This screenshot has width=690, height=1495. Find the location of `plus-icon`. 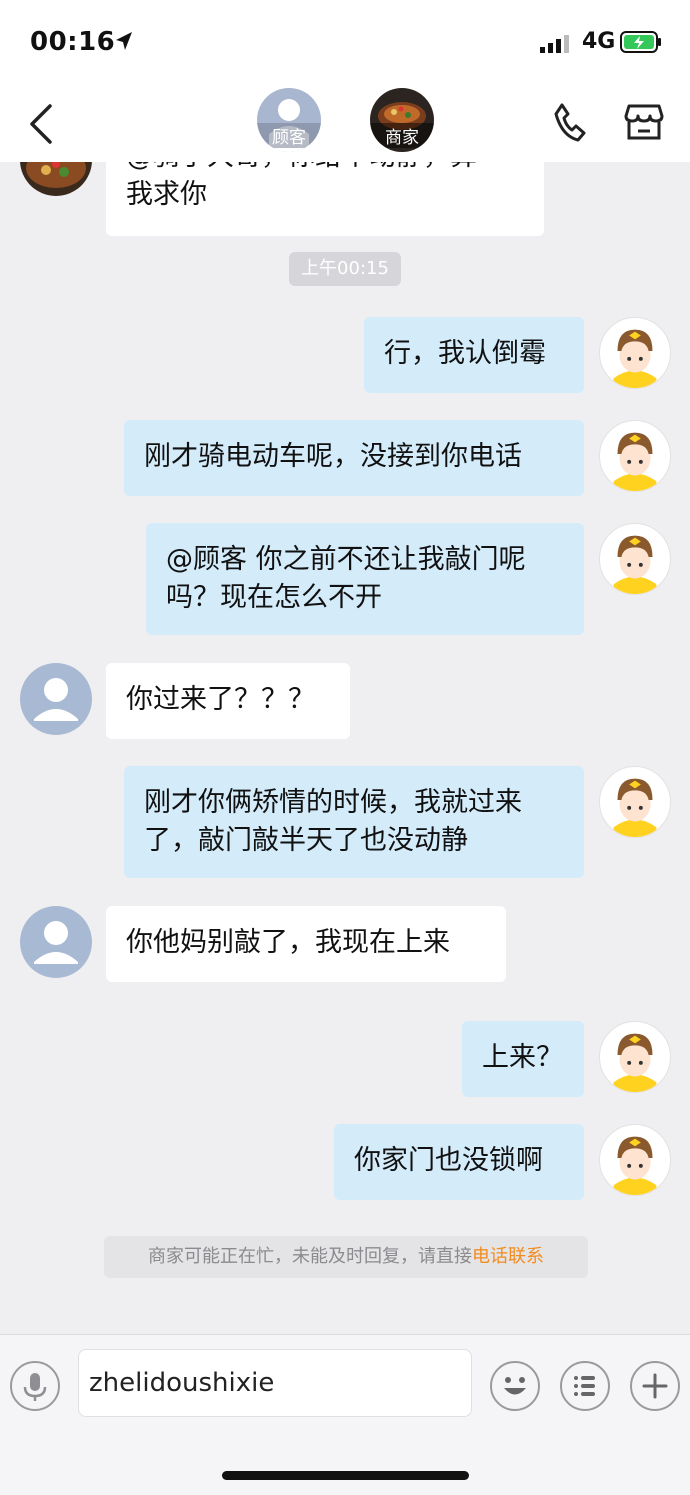

plus-icon is located at coordinates (655, 1386).